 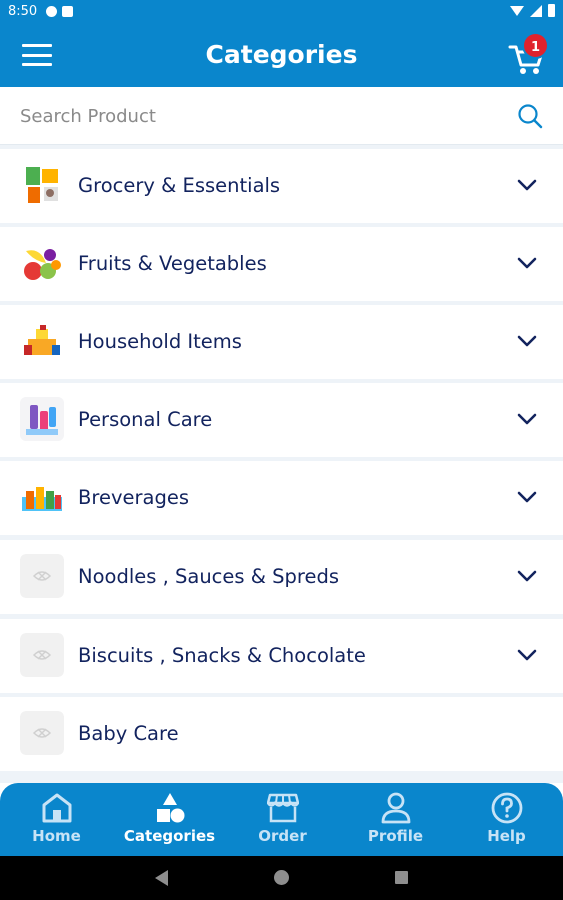 What do you see at coordinates (222, 655) in the screenshot?
I see `category-name: Biscuits , Snacks & Chocolate` at bounding box center [222, 655].